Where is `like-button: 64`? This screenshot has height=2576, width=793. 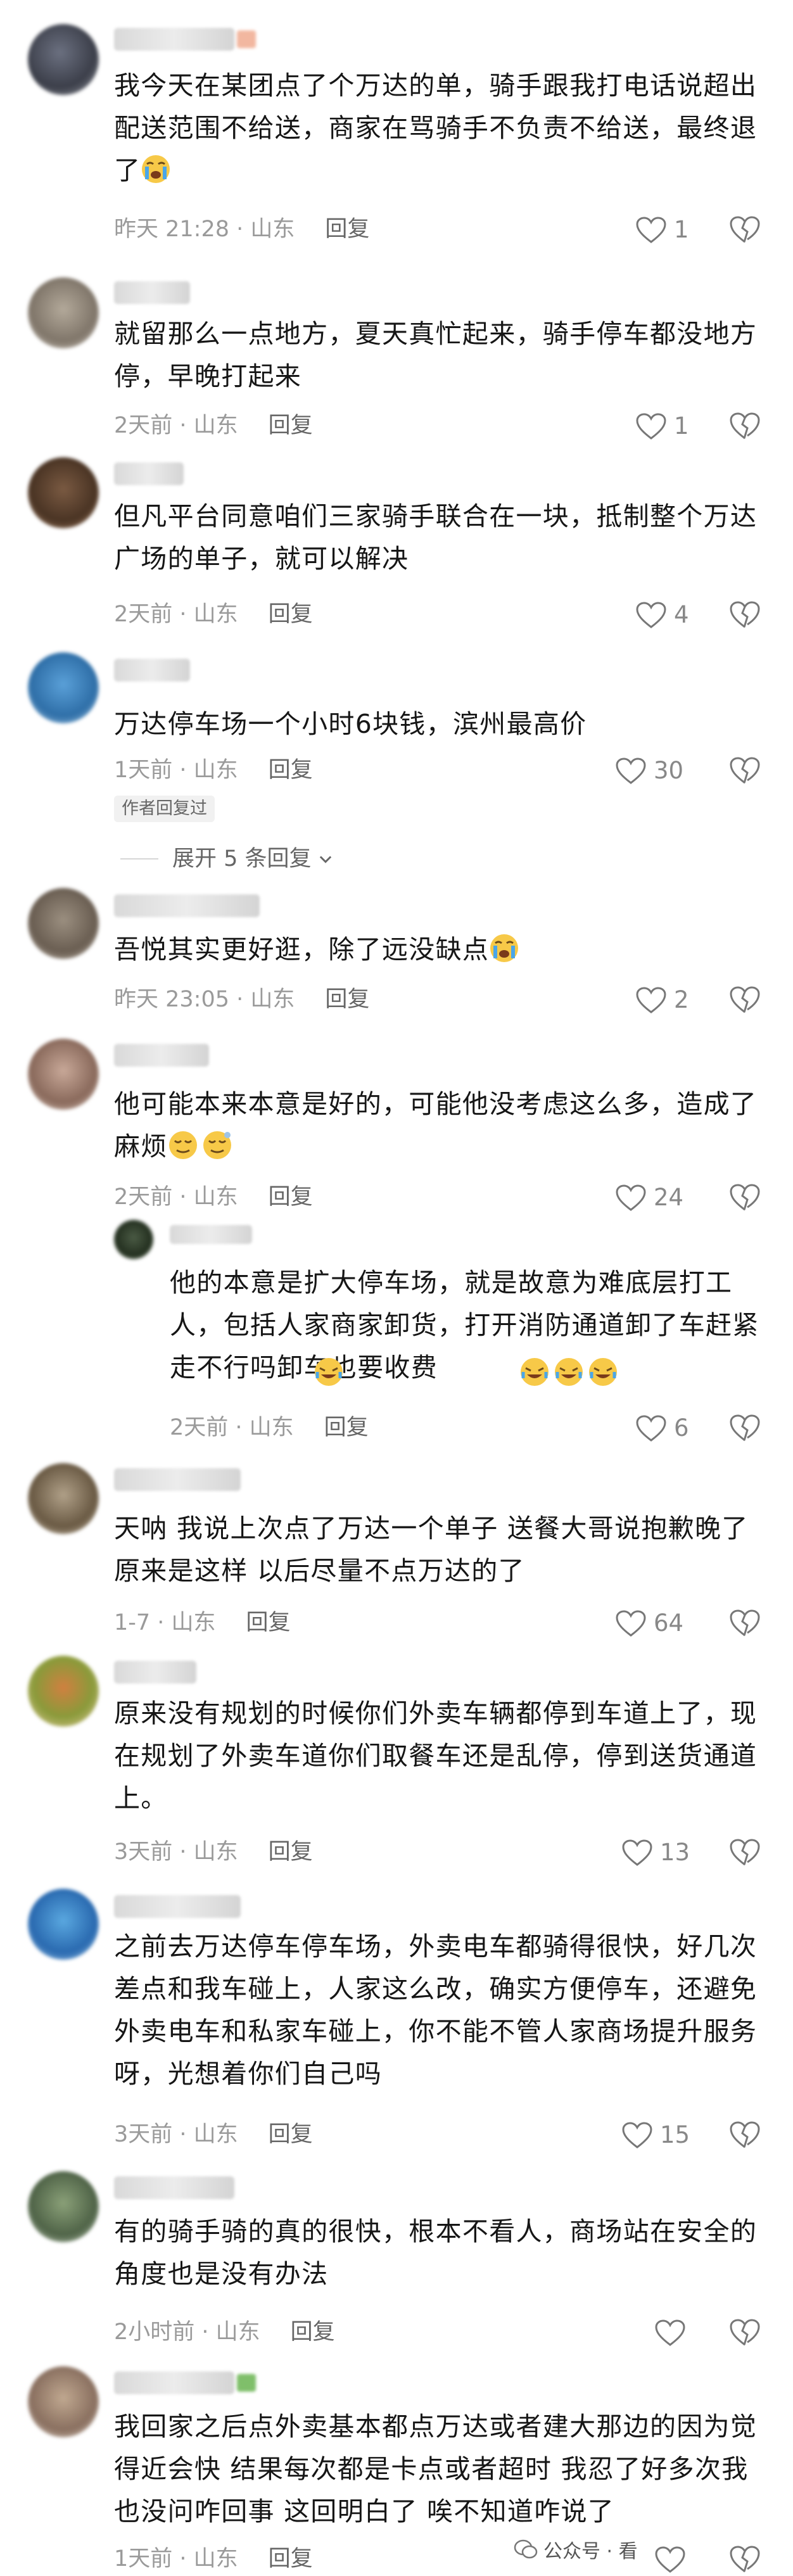
like-button: 64 is located at coordinates (648, 1623).